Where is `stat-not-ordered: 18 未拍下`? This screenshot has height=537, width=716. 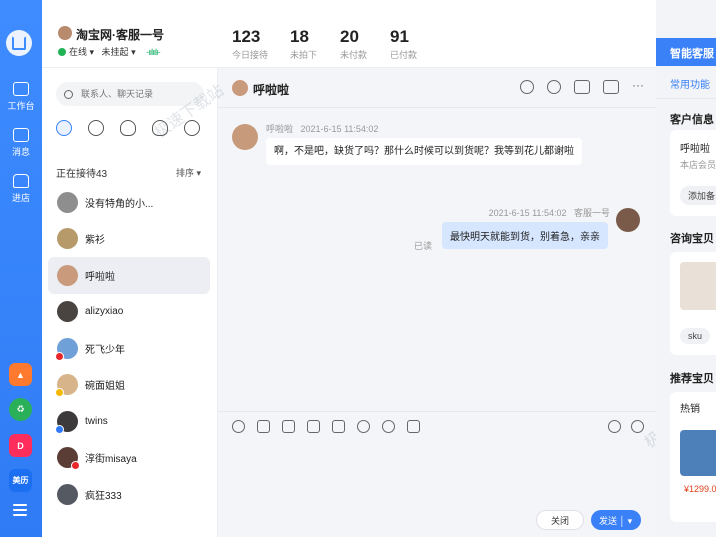 stat-not-ordered: 18 未拍下 is located at coordinates (303, 44).